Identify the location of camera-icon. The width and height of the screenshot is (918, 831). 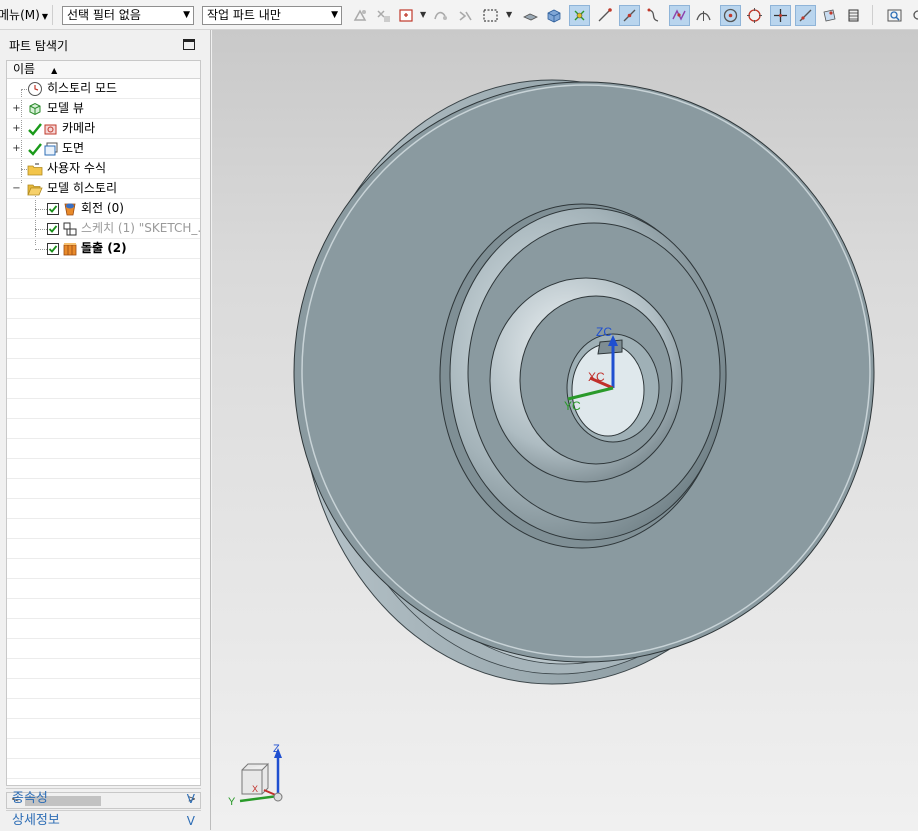
(51, 129).